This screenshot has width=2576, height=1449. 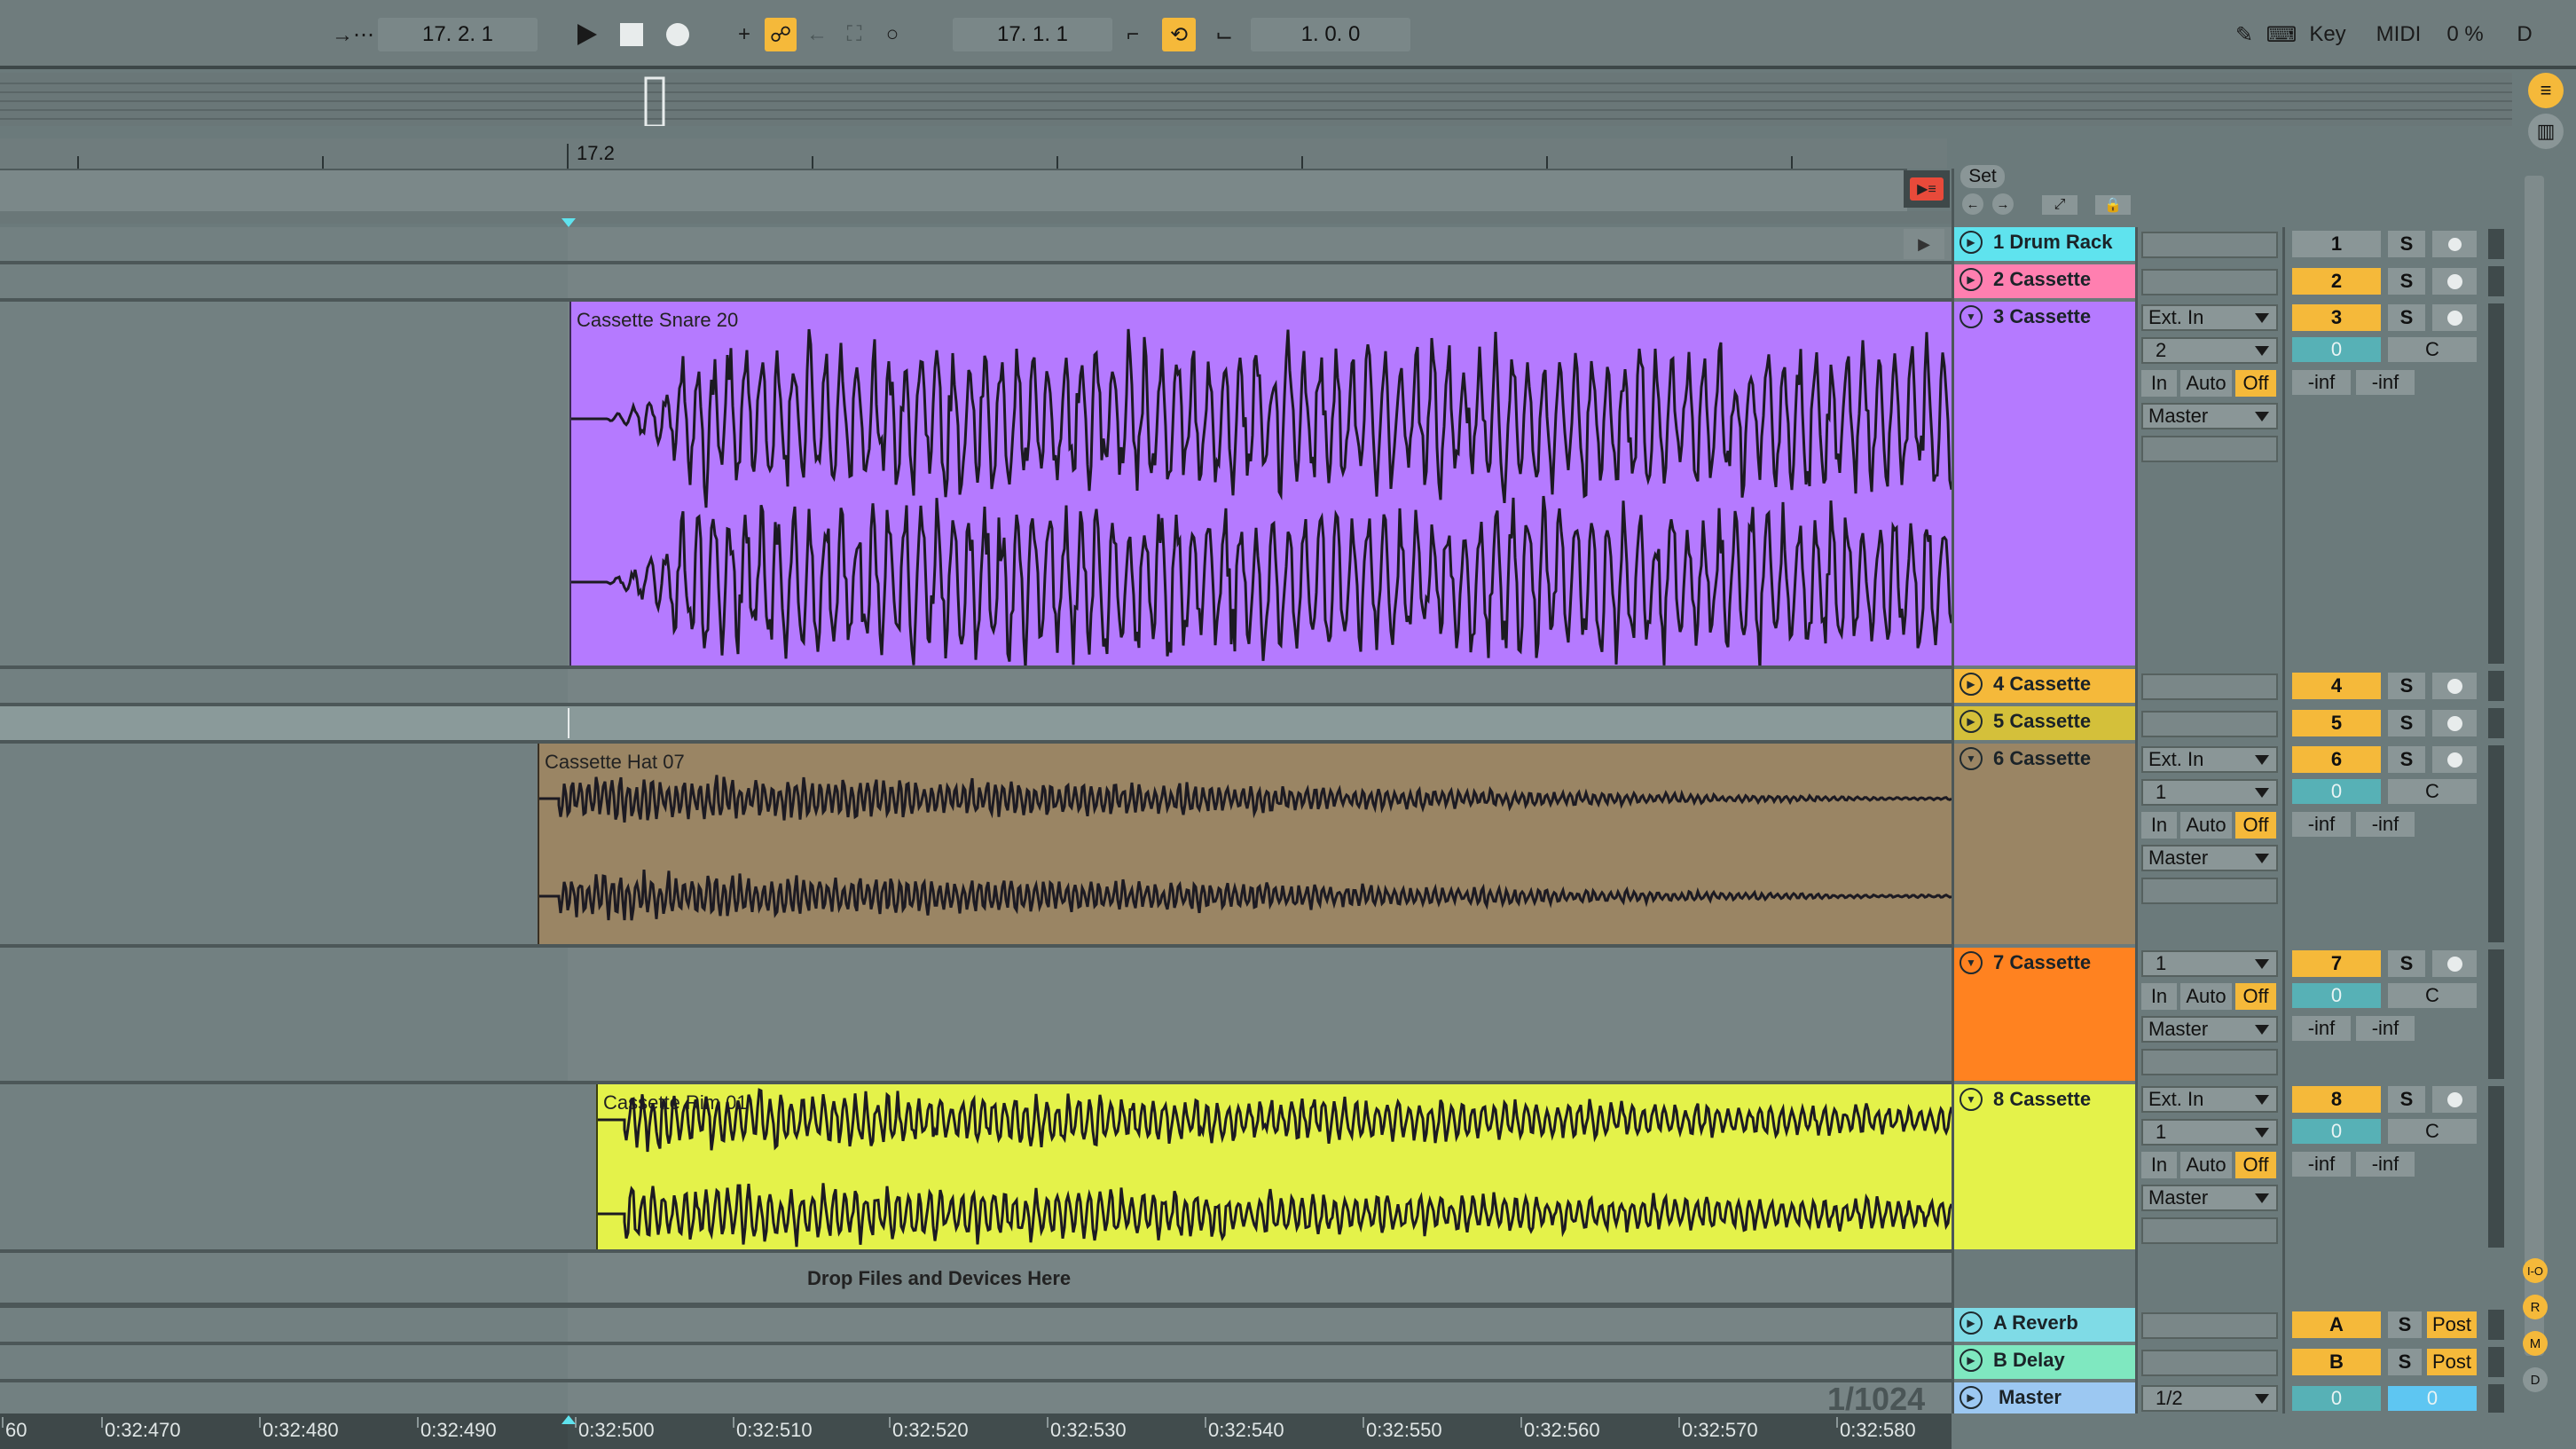 What do you see at coordinates (2535, 1270) in the screenshot?
I see `io-toggle-button: I-O` at bounding box center [2535, 1270].